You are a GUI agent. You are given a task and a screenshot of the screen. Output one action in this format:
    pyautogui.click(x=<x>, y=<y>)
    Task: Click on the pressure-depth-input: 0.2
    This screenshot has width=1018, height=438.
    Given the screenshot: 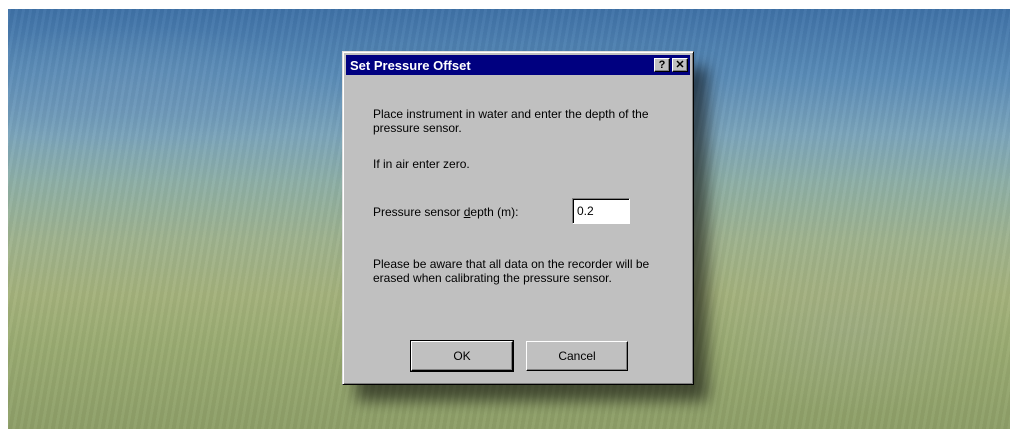 What is the action you would take?
    pyautogui.click(x=601, y=211)
    